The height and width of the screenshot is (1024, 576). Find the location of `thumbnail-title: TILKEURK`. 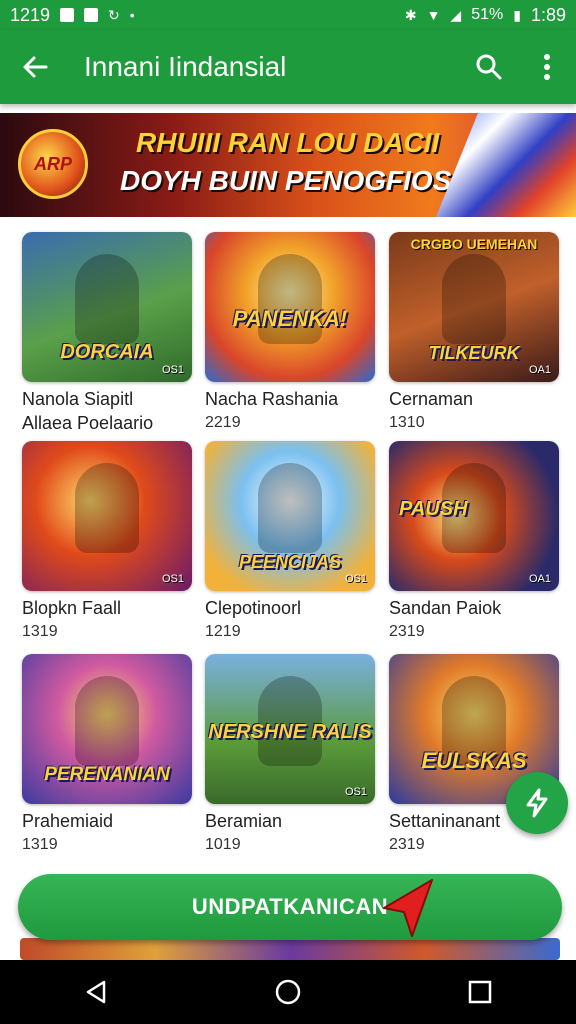

thumbnail-title: TILKEURK is located at coordinates (474, 353).